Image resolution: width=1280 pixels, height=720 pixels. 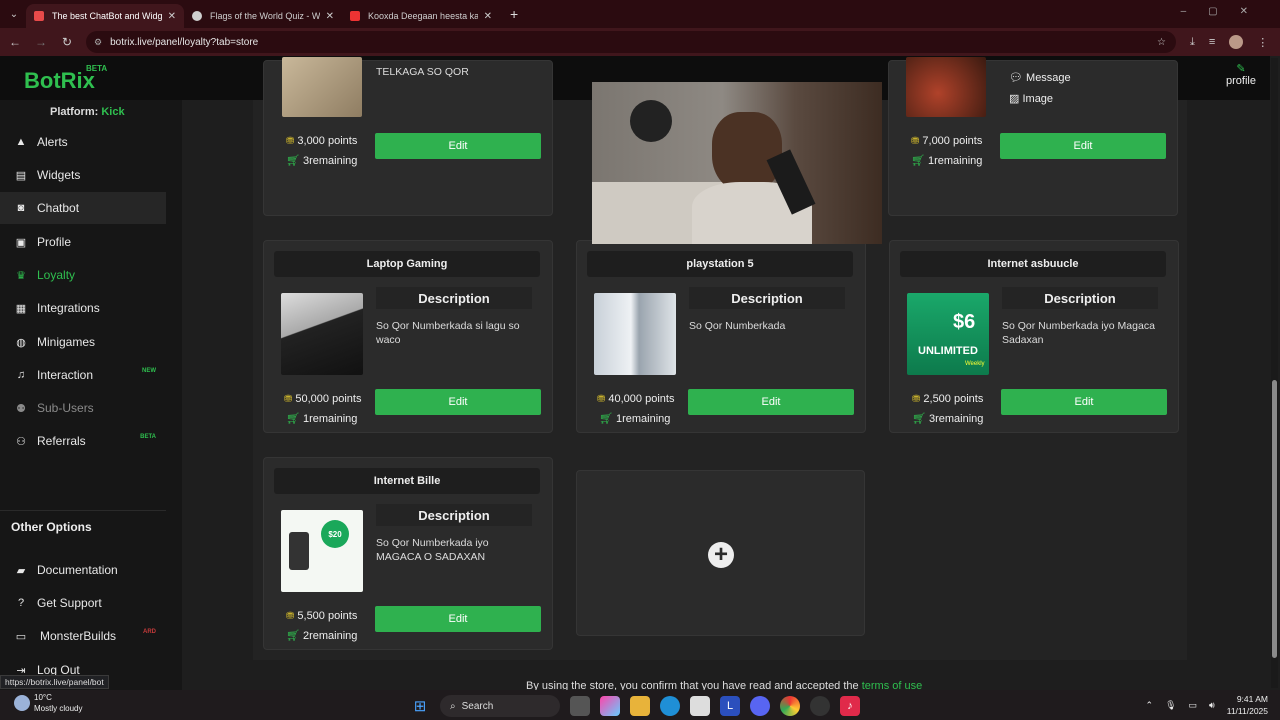 What do you see at coordinates (610, 706) in the screenshot?
I see `copilot-icon` at bounding box center [610, 706].